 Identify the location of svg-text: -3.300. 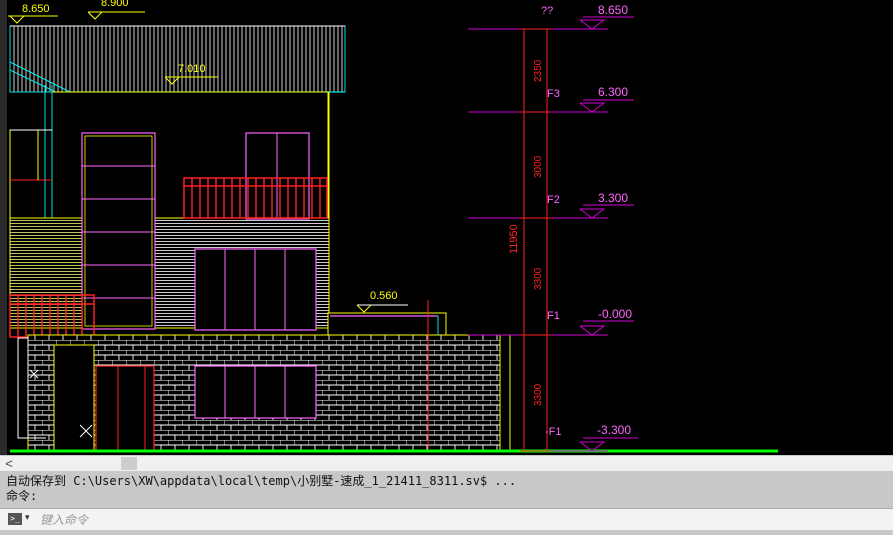
(614, 430).